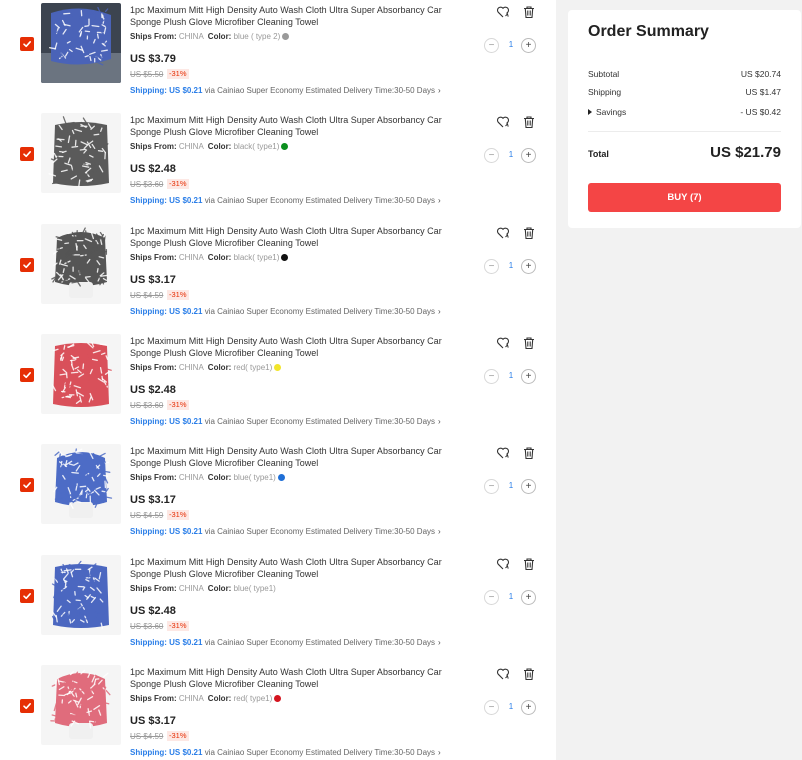 This screenshot has height=760, width=802. What do you see at coordinates (254, 588) in the screenshot?
I see `color-value: blue( type1)` at bounding box center [254, 588].